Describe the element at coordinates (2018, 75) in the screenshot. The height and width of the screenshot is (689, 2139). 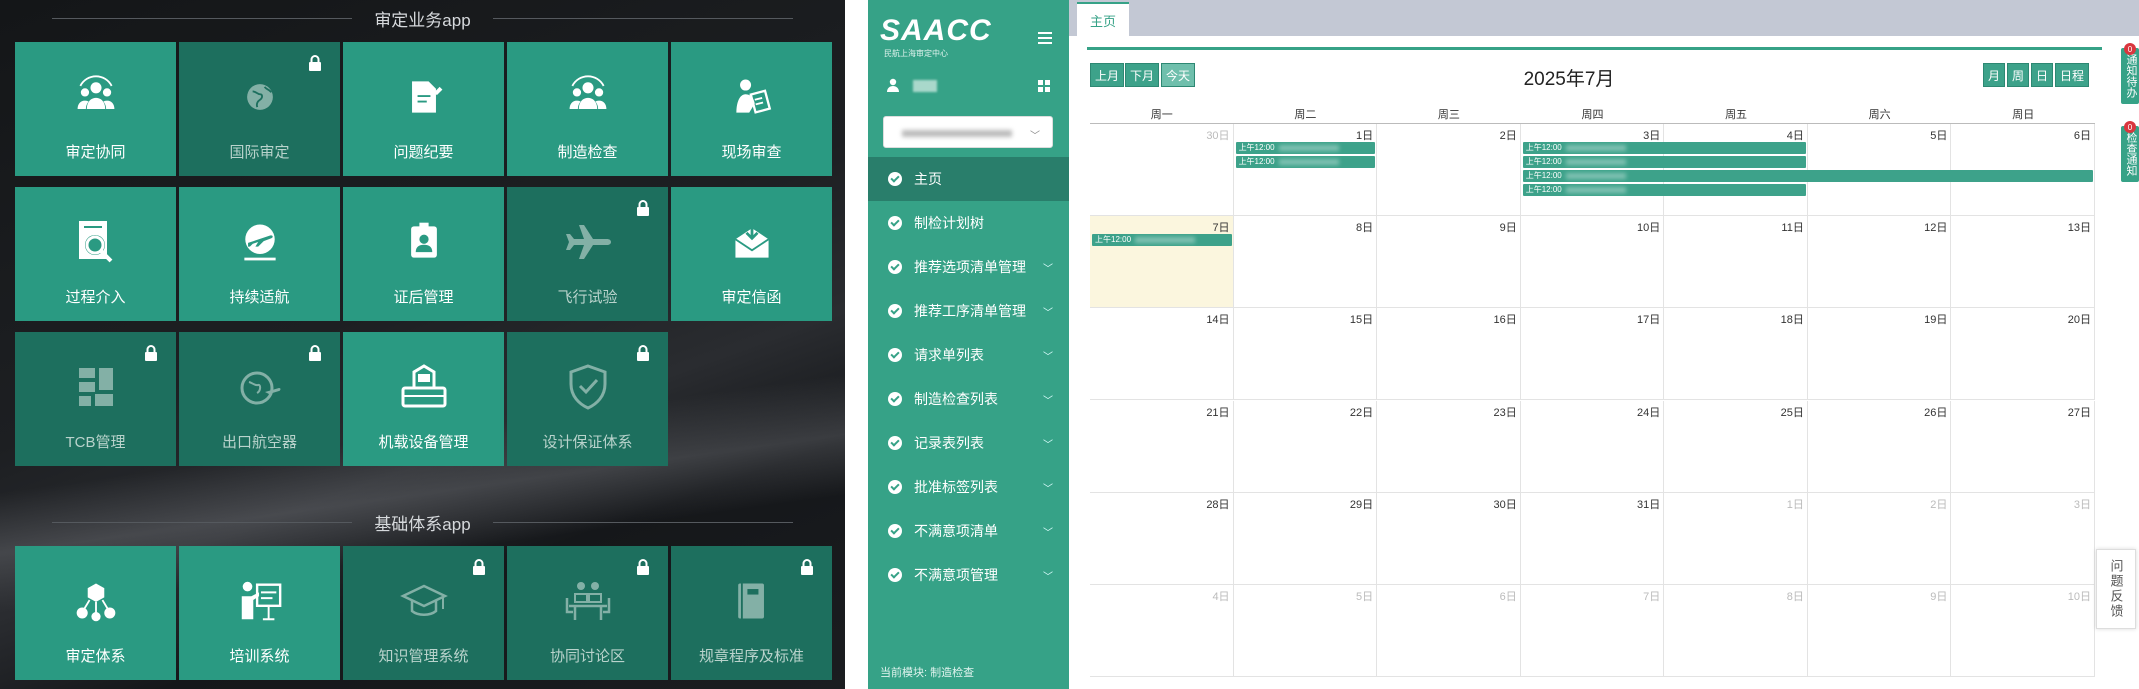
I see `view-button-1: 周` at that location.